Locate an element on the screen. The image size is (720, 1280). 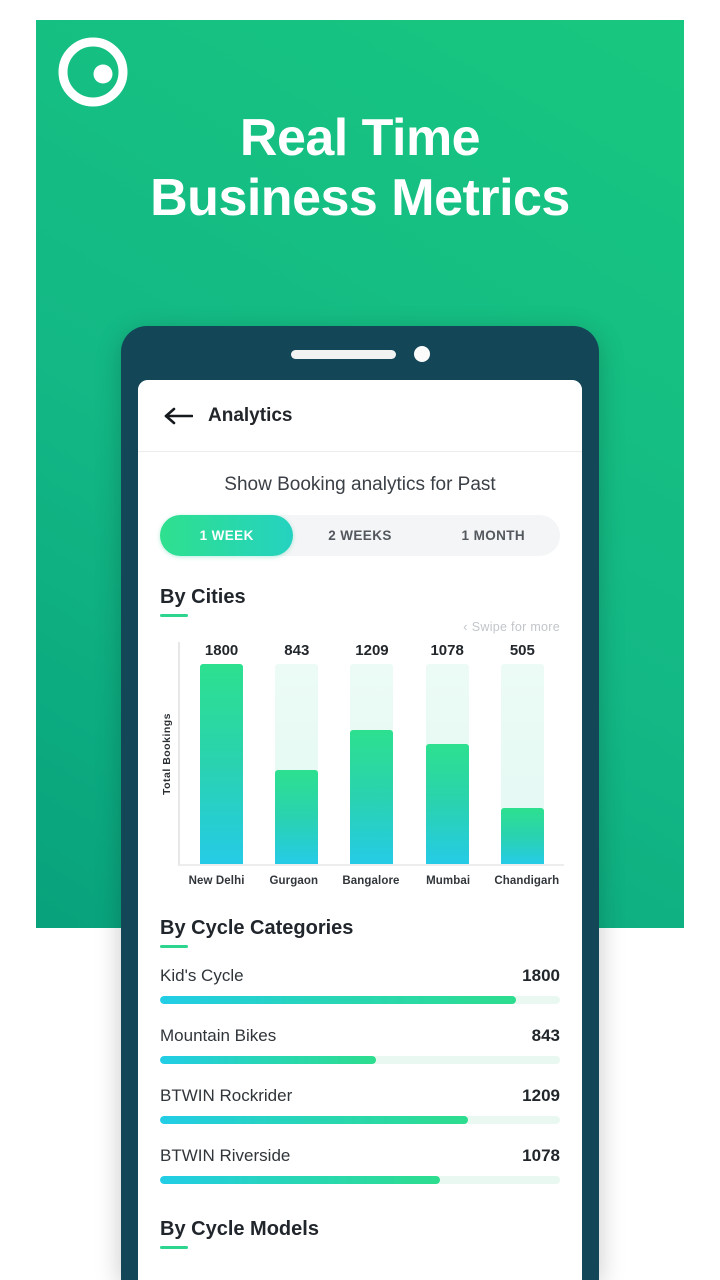
y-axis-label-text: Total Bookings is located at coordinates (167, 754).